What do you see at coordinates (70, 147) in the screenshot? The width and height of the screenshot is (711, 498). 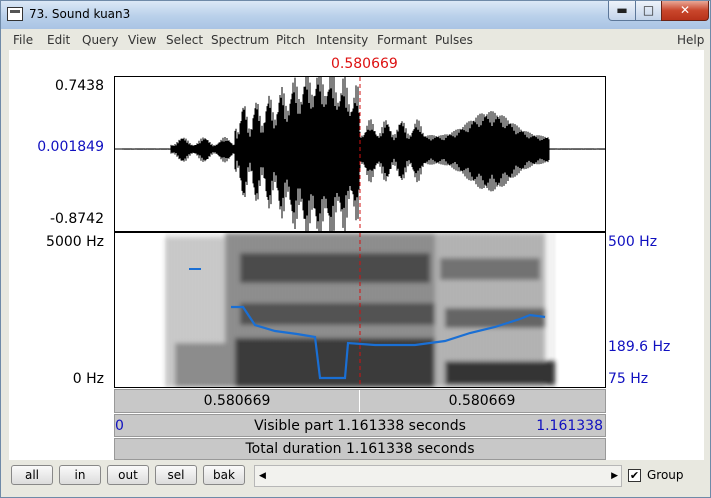 I see `waveform-mid-label: 0.001849` at bounding box center [70, 147].